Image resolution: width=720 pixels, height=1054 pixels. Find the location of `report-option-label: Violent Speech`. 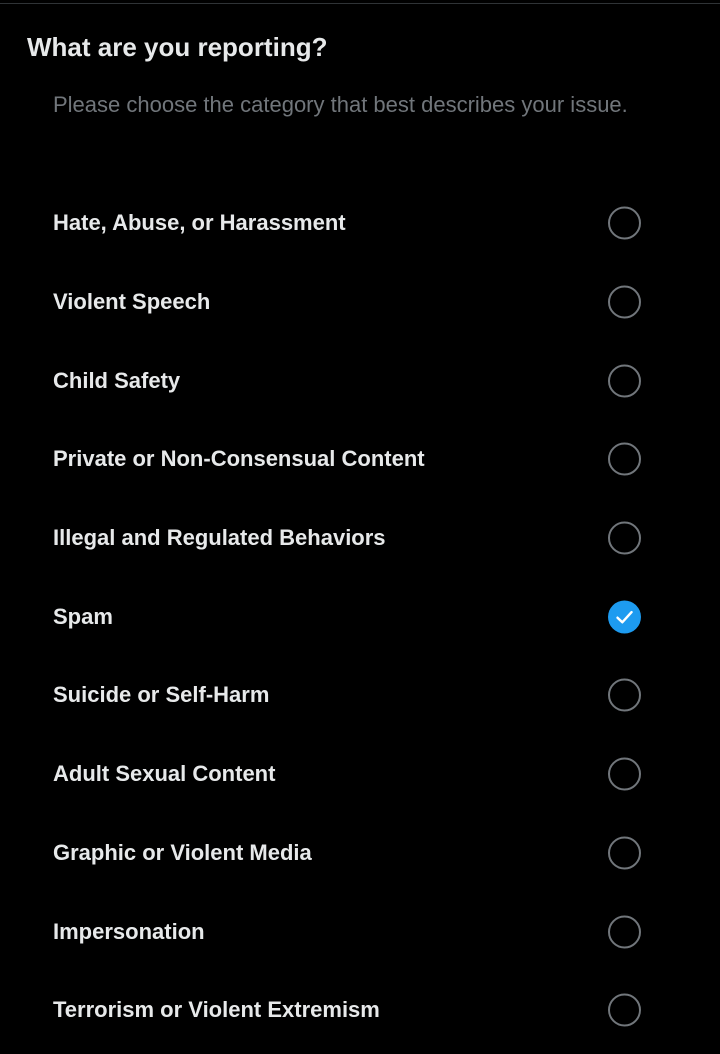

report-option-label: Violent Speech is located at coordinates (132, 302).